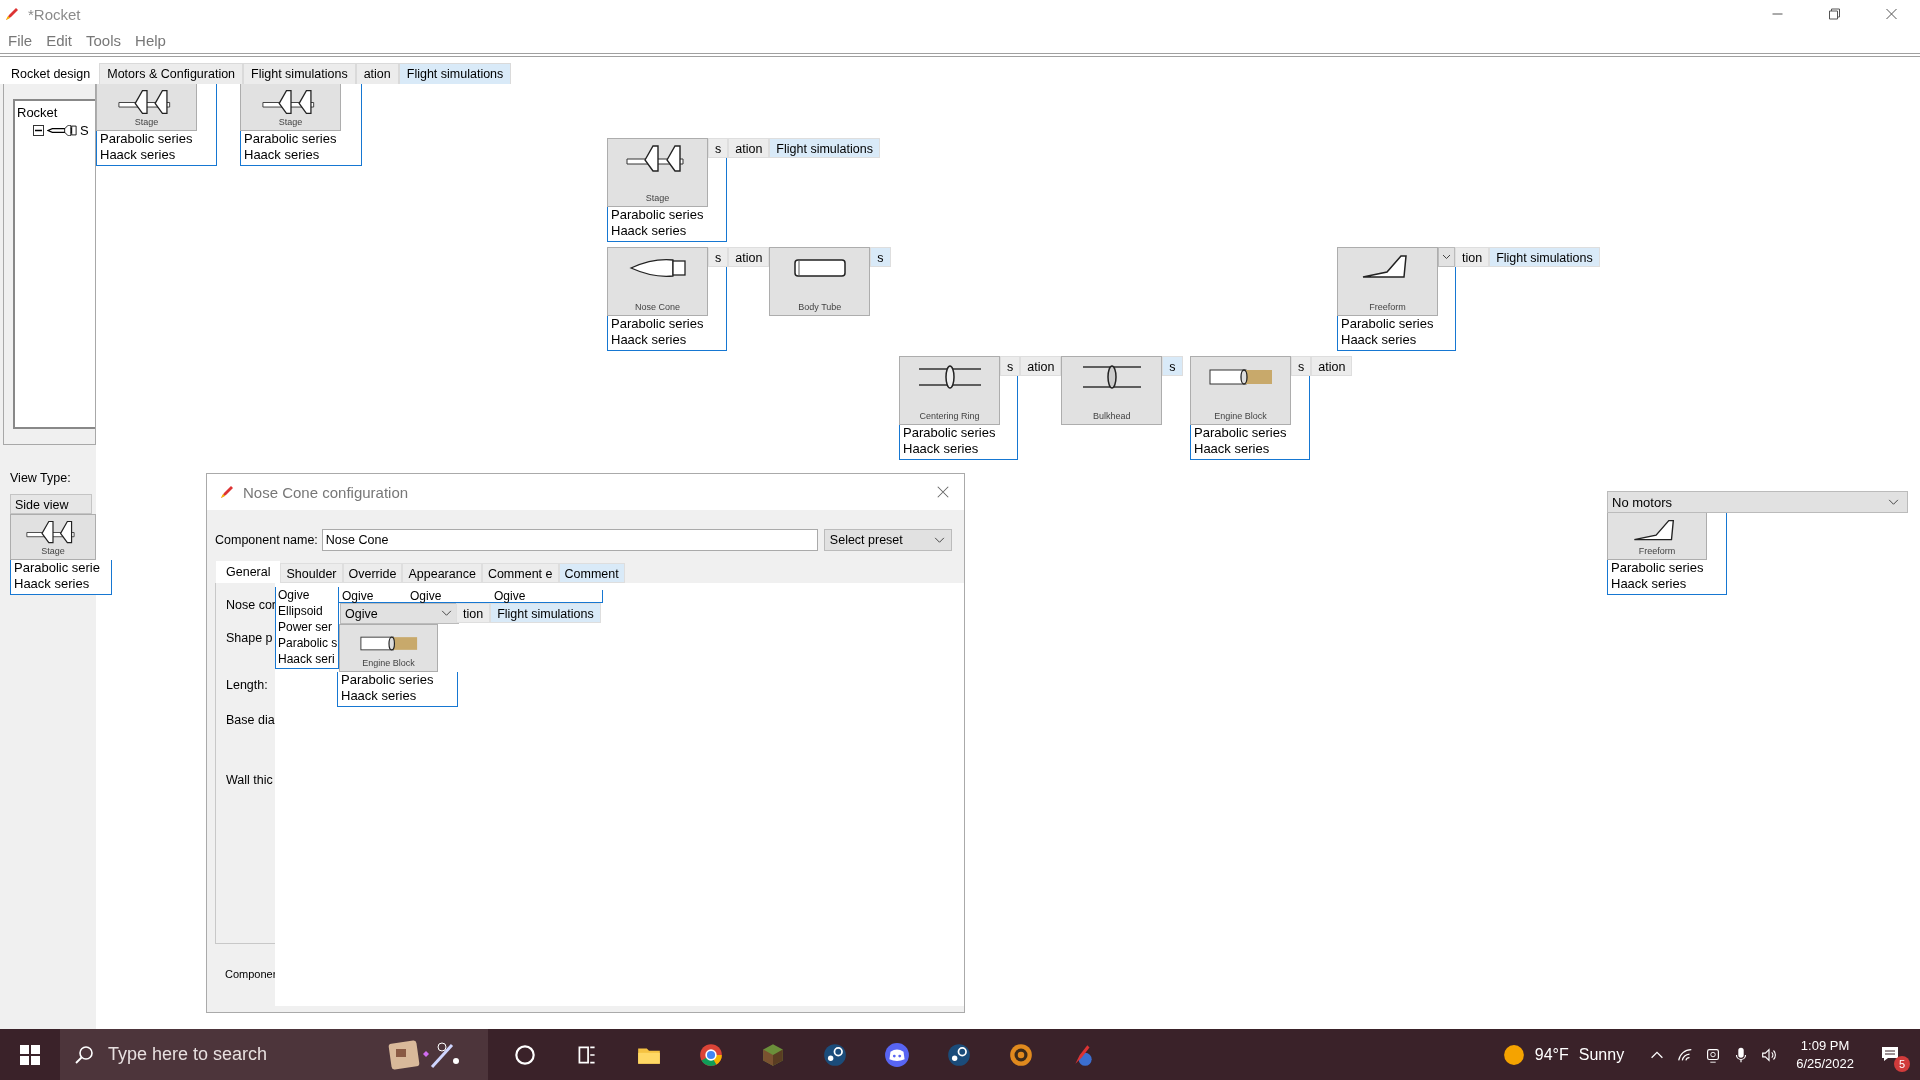 The height and width of the screenshot is (1080, 1920). I want to click on window-title: *Rocket, so click(54, 14).